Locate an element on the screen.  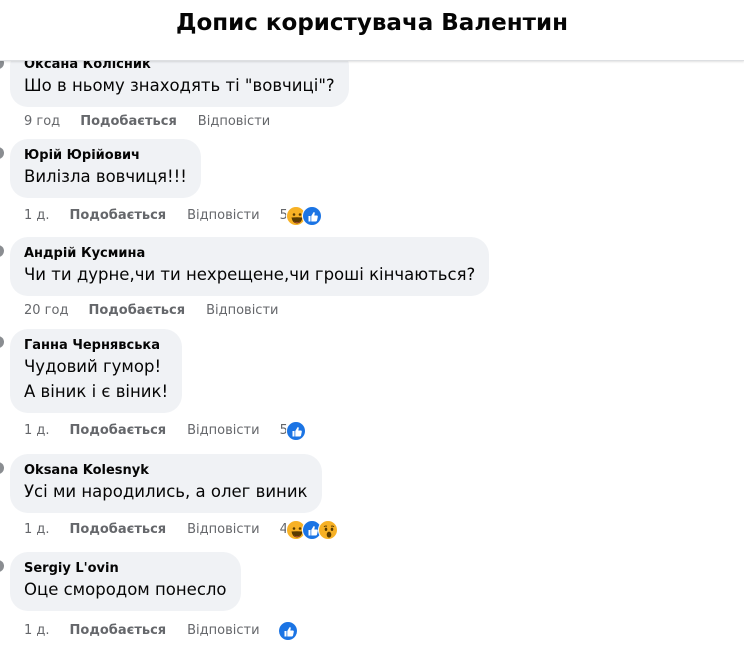
comment-actions: 20 год Подобається Відповісти is located at coordinates (161, 311).